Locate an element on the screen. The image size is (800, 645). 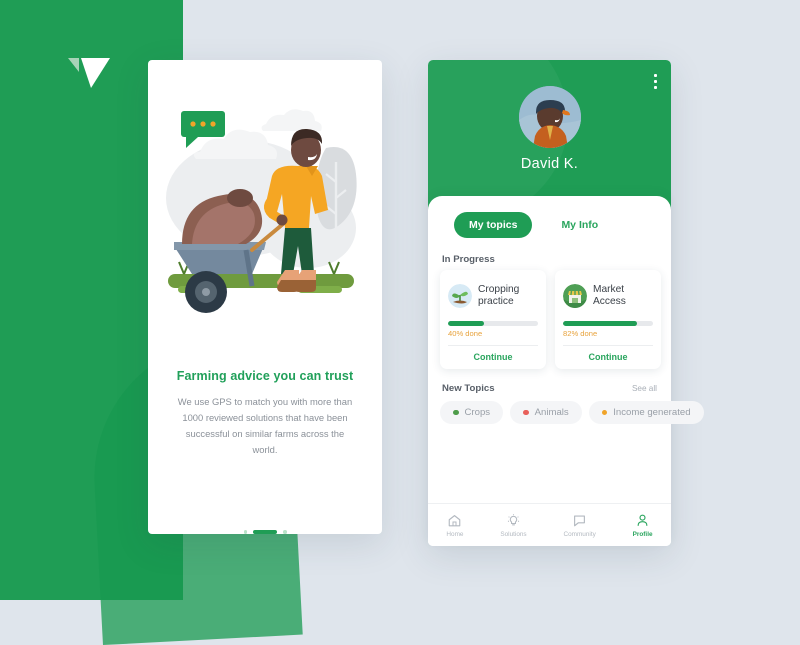
new-topics-section-title: New Topics is located at coordinates (468, 388).